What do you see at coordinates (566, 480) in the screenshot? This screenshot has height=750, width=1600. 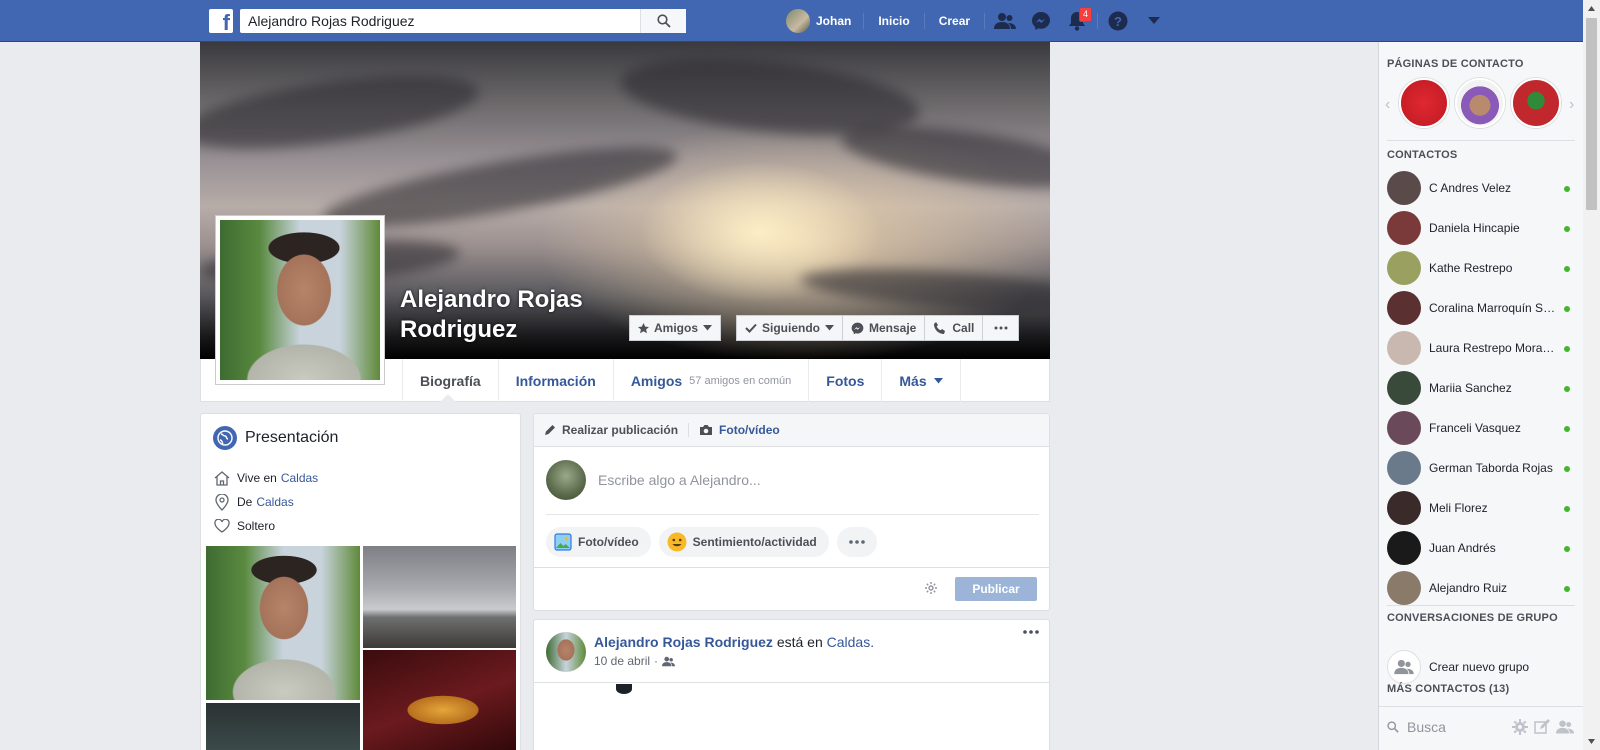 I see `composer-avatar` at bounding box center [566, 480].